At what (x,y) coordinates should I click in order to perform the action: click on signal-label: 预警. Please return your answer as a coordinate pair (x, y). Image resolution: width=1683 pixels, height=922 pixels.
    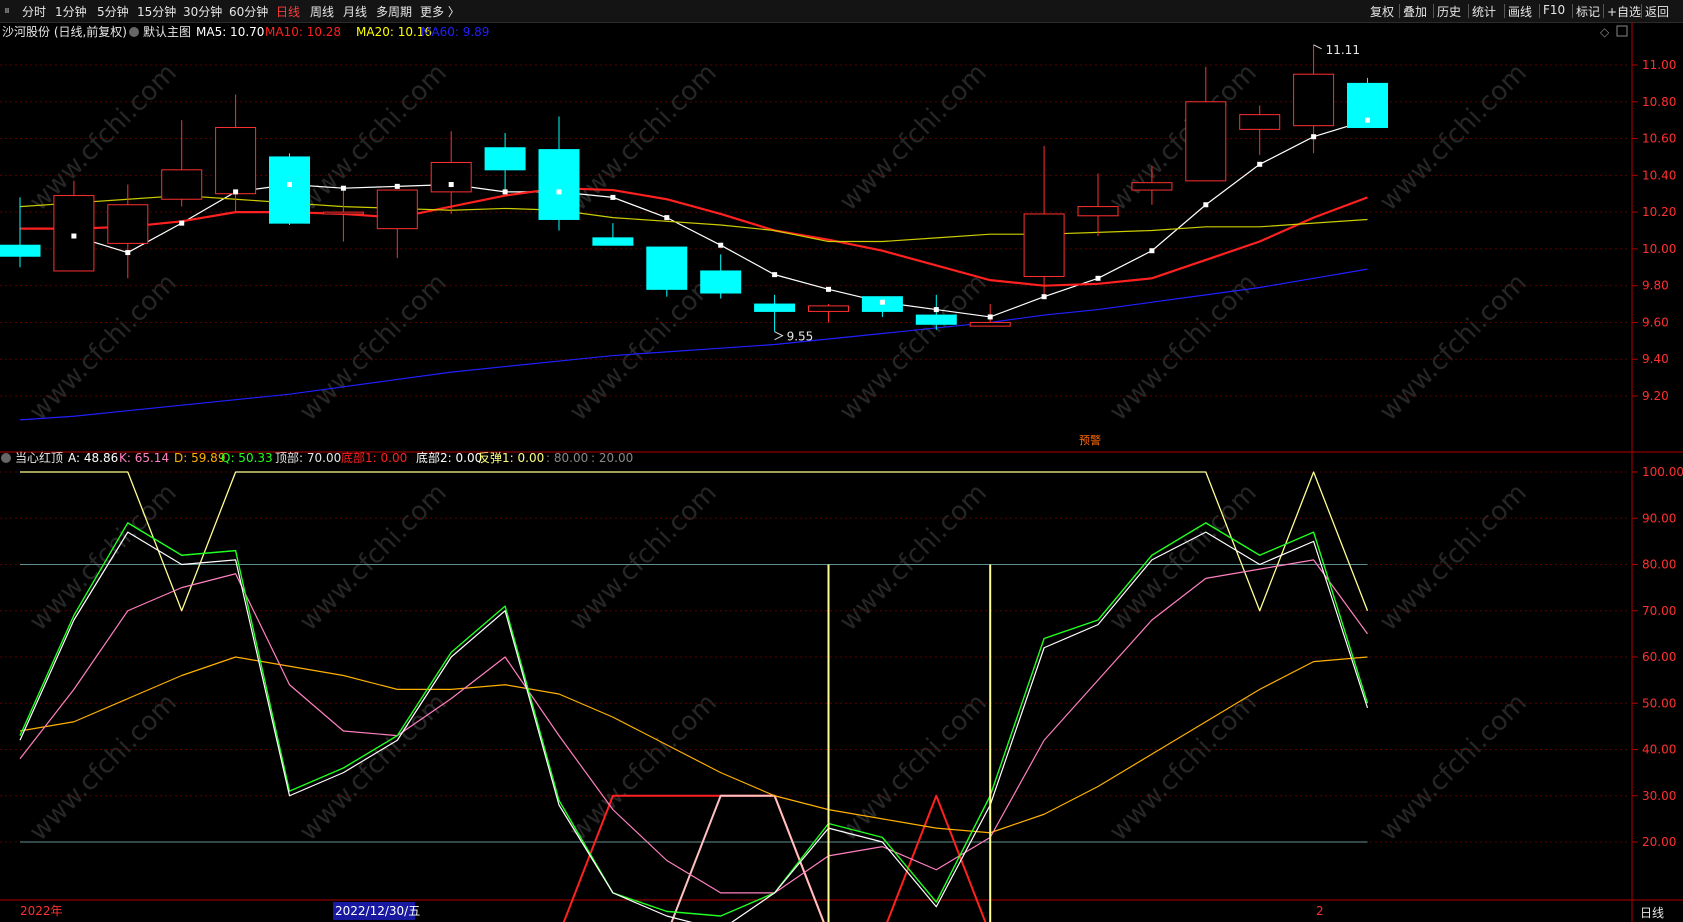
    Looking at the image, I should click on (1090, 440).